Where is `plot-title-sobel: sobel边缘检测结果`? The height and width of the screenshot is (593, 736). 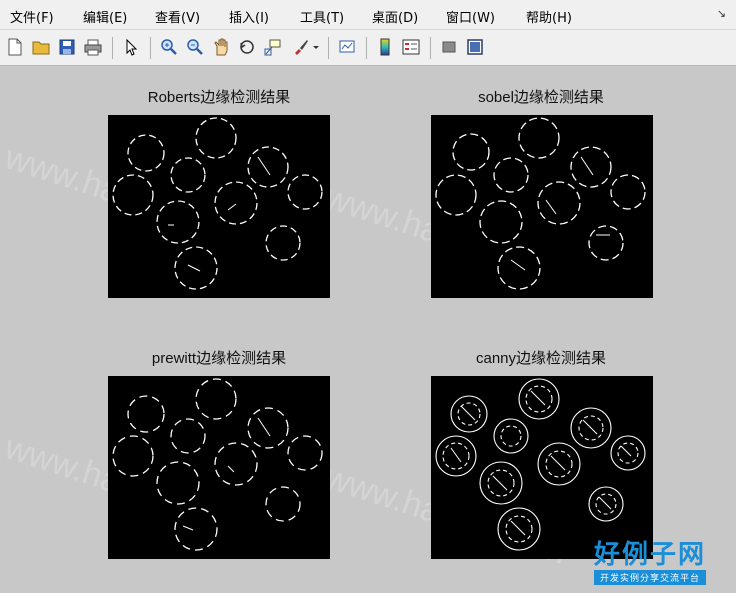 plot-title-sobel: sobel边缘检测结果 is located at coordinates (541, 97).